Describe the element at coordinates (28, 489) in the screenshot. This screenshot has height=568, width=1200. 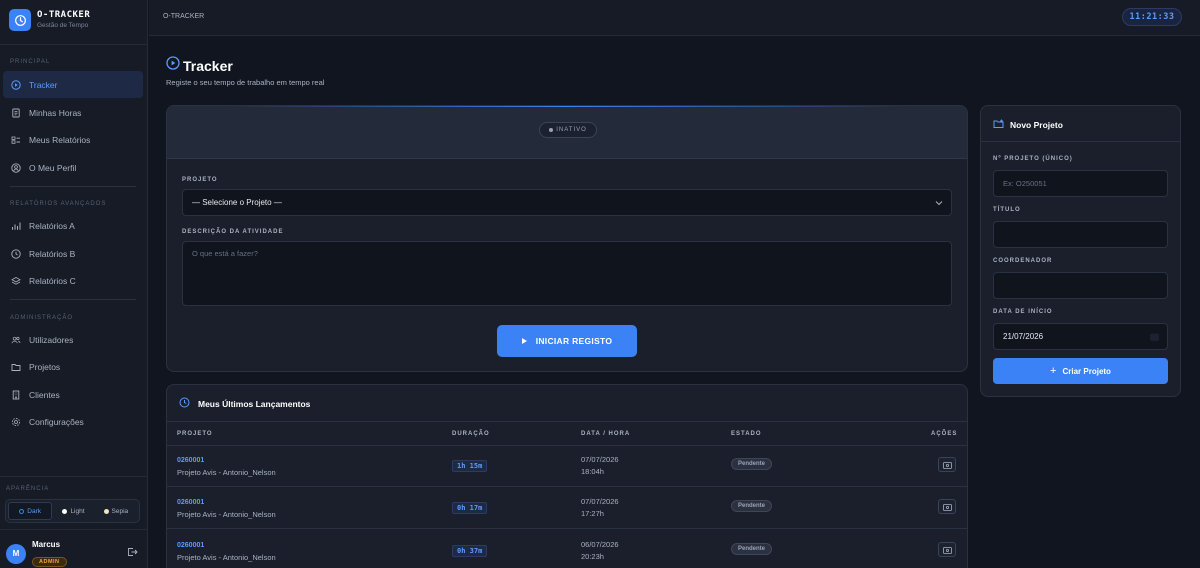
I see `appearance-label: APARÊNCIA` at that location.